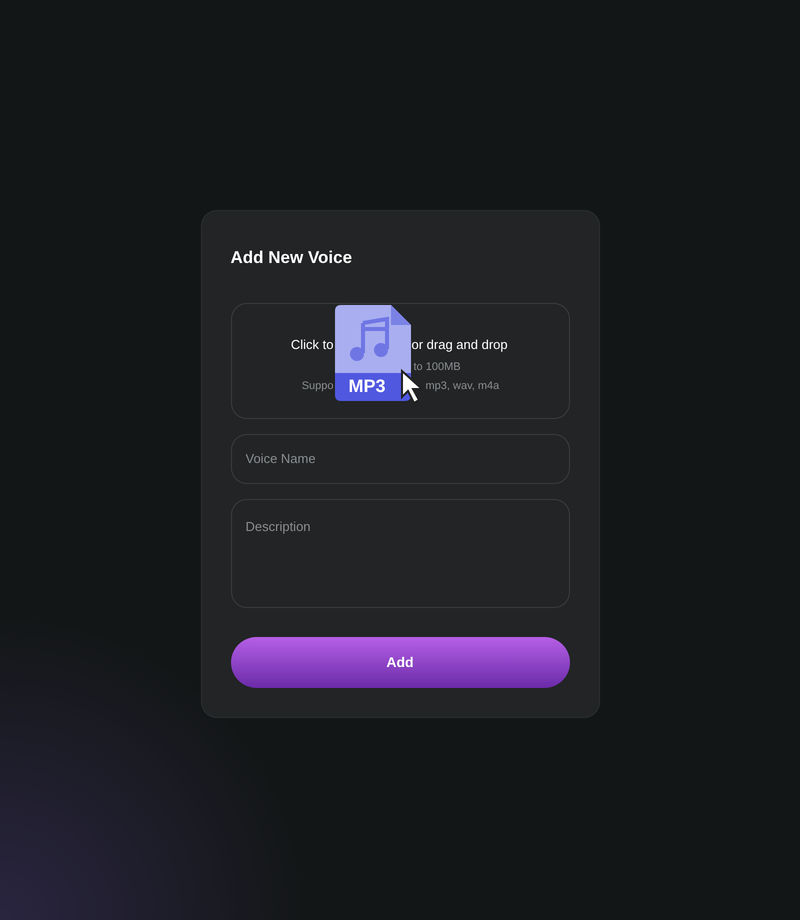 Image resolution: width=800 pixels, height=920 pixels. Describe the element at coordinates (292, 258) in the screenshot. I see `dialog-title: Add New Voice` at that location.